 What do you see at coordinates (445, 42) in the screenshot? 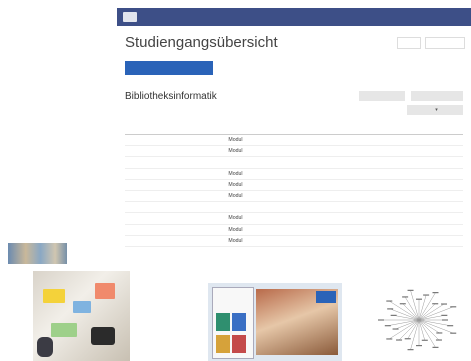
I see `header-blue-button` at bounding box center [445, 42].